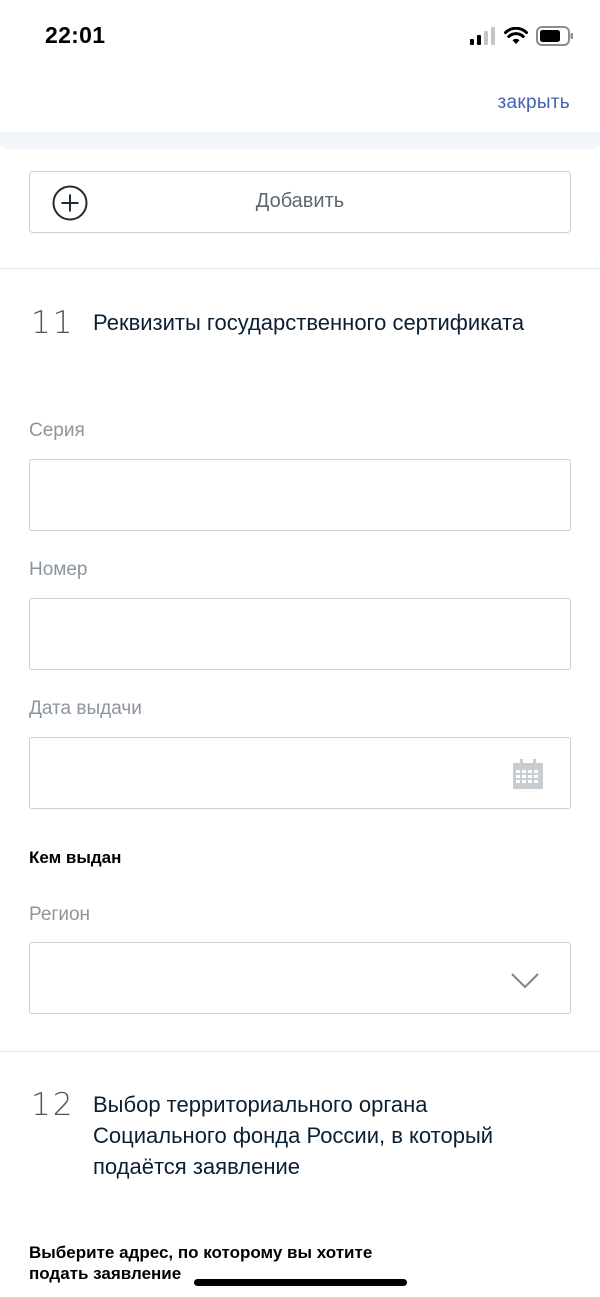  What do you see at coordinates (554, 36) in the screenshot?
I see `battery-icon` at bounding box center [554, 36].